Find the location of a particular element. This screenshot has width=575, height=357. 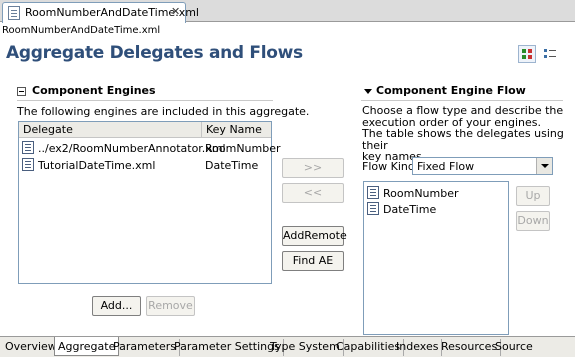

tab-parameters: Parameters is located at coordinates (145, 347).